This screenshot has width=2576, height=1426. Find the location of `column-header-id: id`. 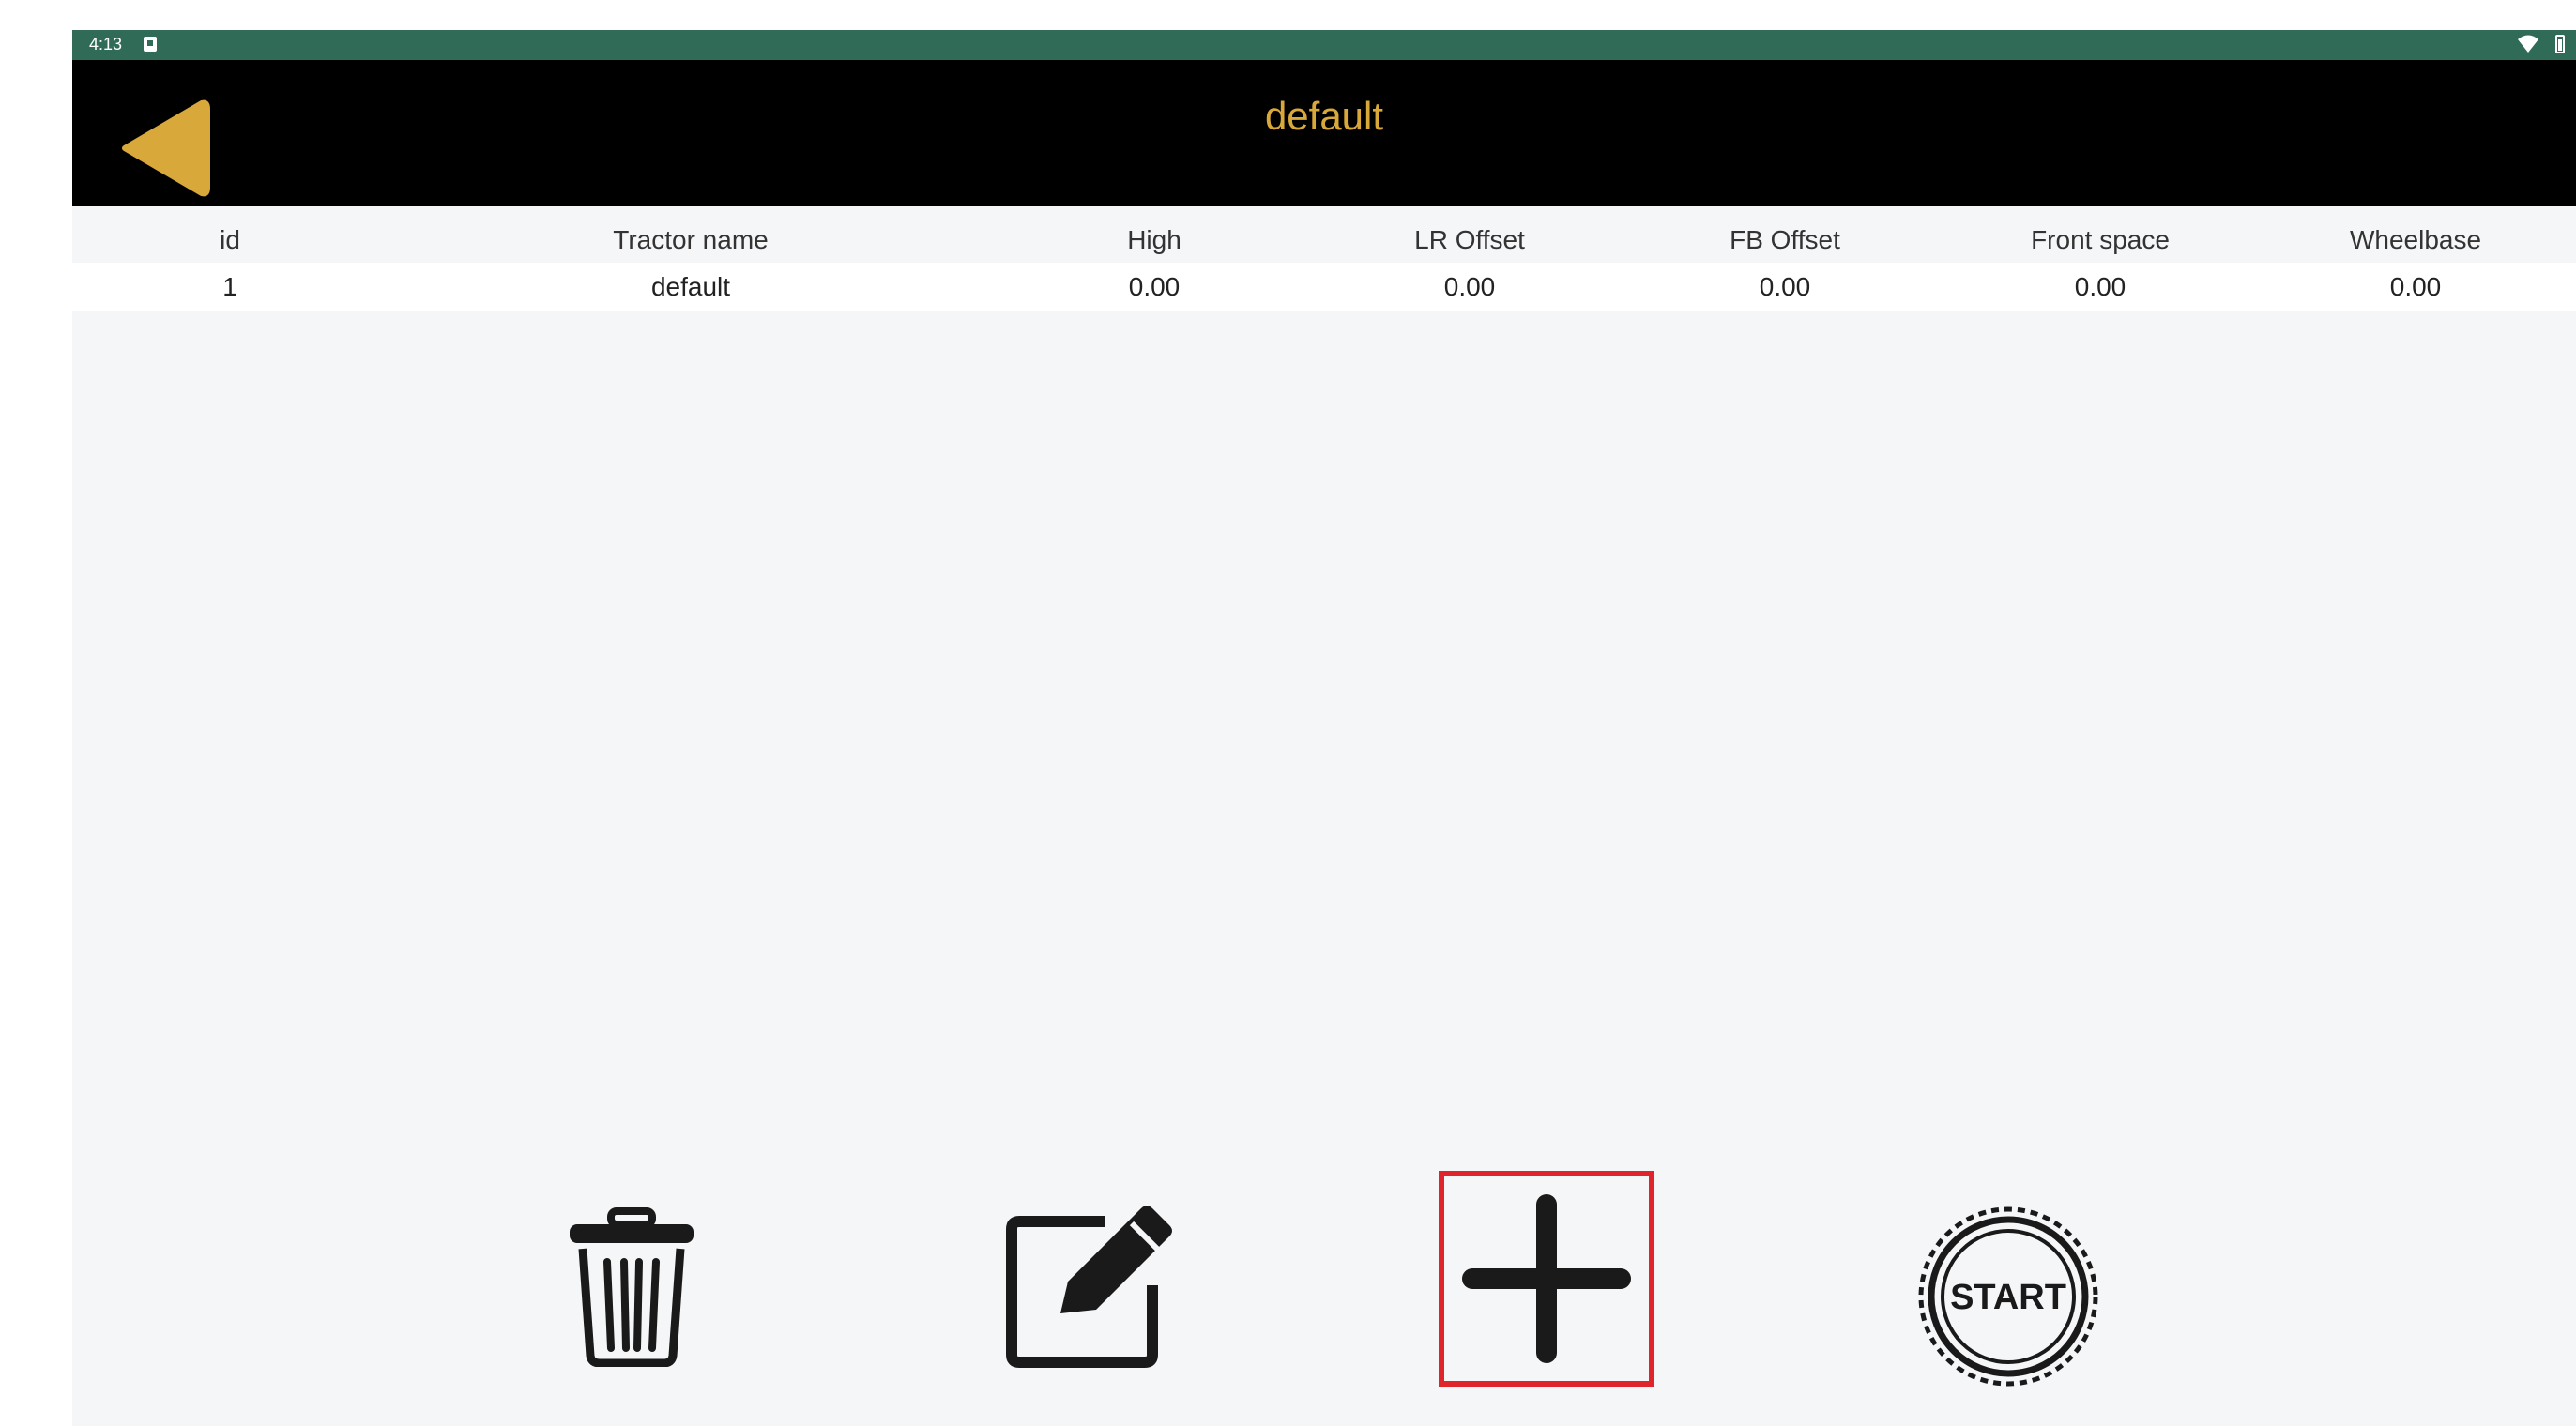

column-header-id: id is located at coordinates (230, 239).